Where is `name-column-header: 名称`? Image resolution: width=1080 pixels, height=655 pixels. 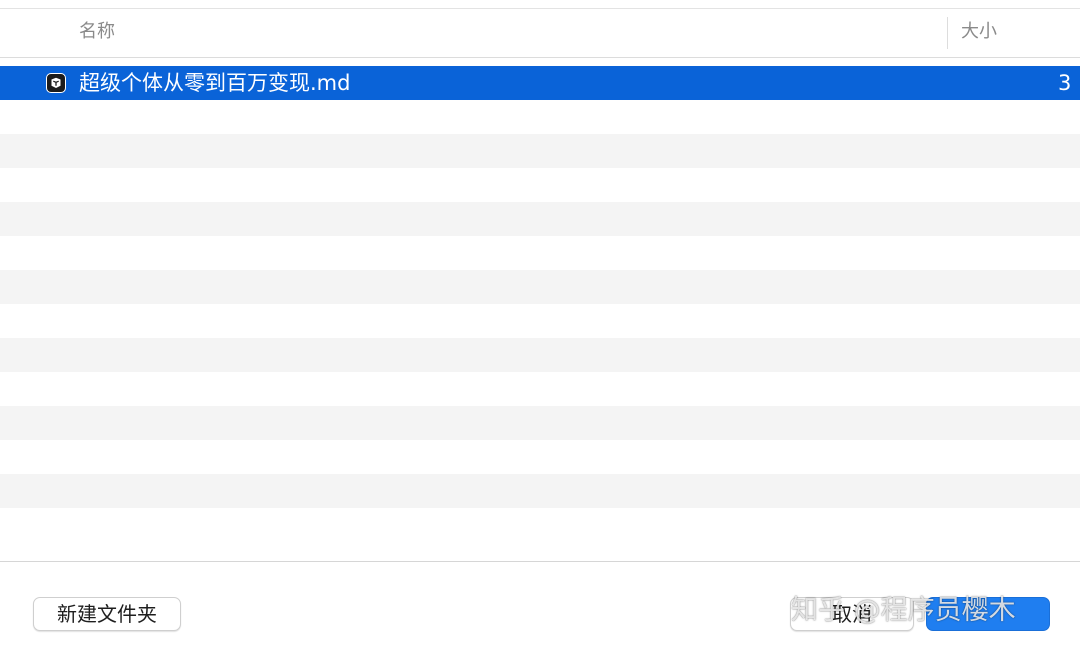 name-column-header: 名称 is located at coordinates (97, 33).